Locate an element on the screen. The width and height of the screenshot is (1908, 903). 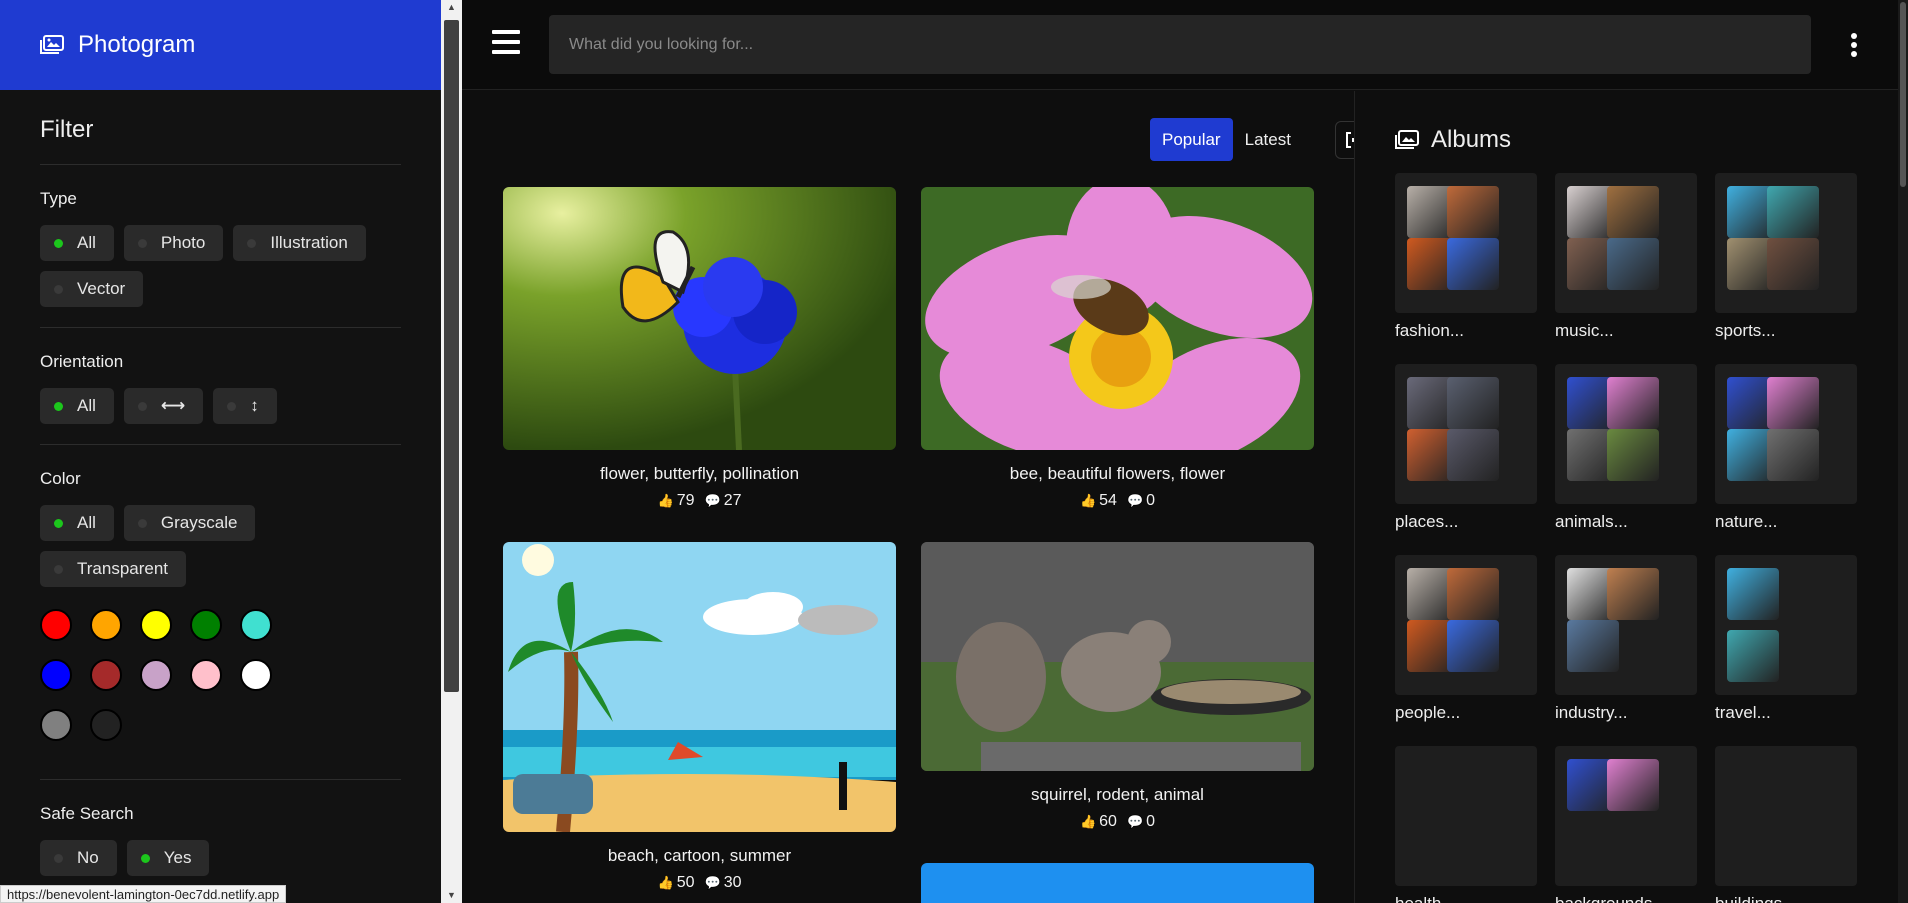
sidebar-scrollbar: ▲ ▼ is located at coordinates (451, 451).